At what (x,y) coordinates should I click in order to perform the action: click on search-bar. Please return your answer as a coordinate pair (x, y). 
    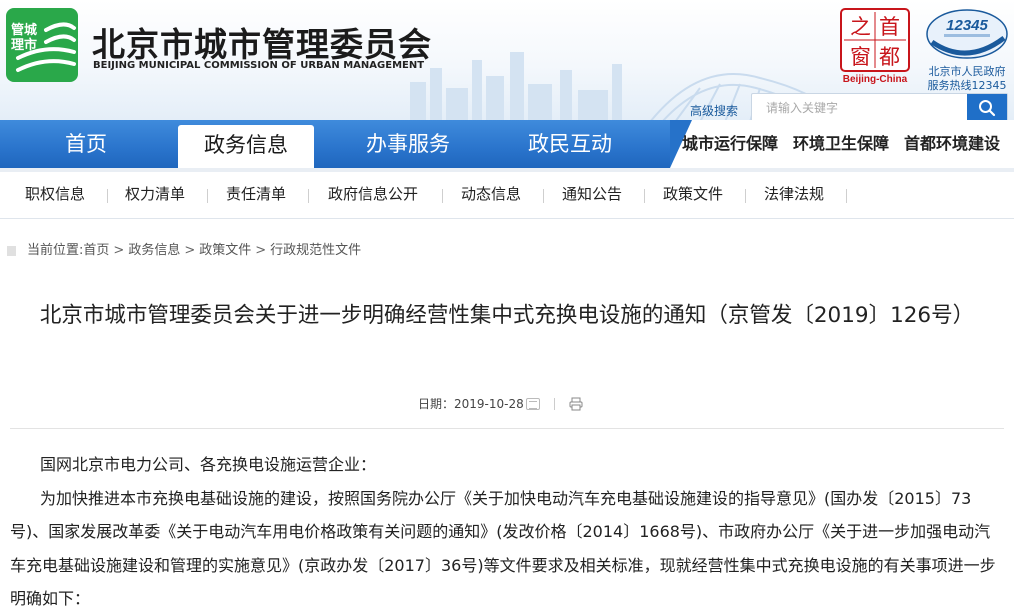
    Looking at the image, I should click on (879, 106).